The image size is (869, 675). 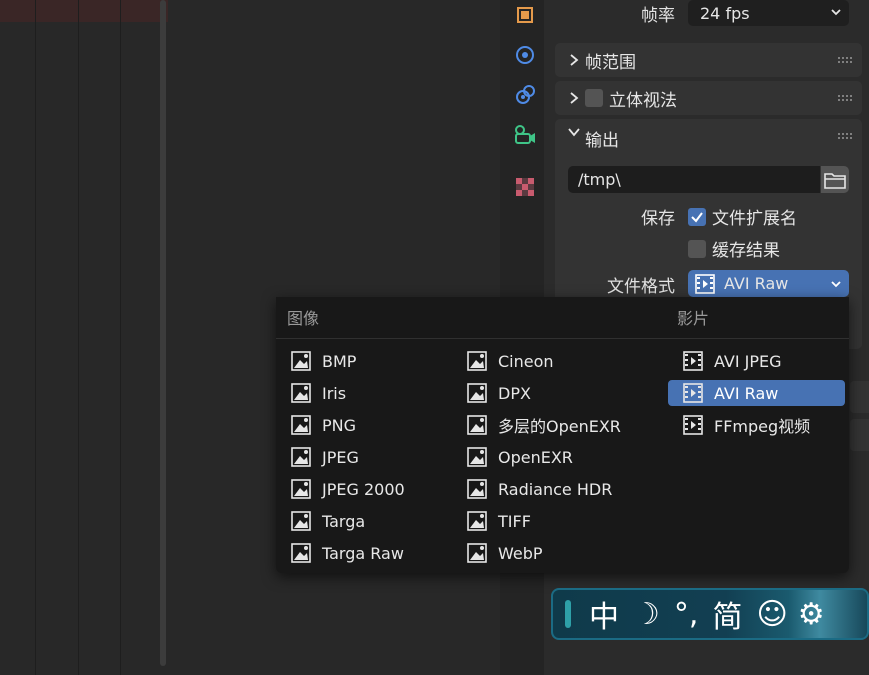 What do you see at coordinates (525, 95) in the screenshot?
I see `constraints-icon` at bounding box center [525, 95].